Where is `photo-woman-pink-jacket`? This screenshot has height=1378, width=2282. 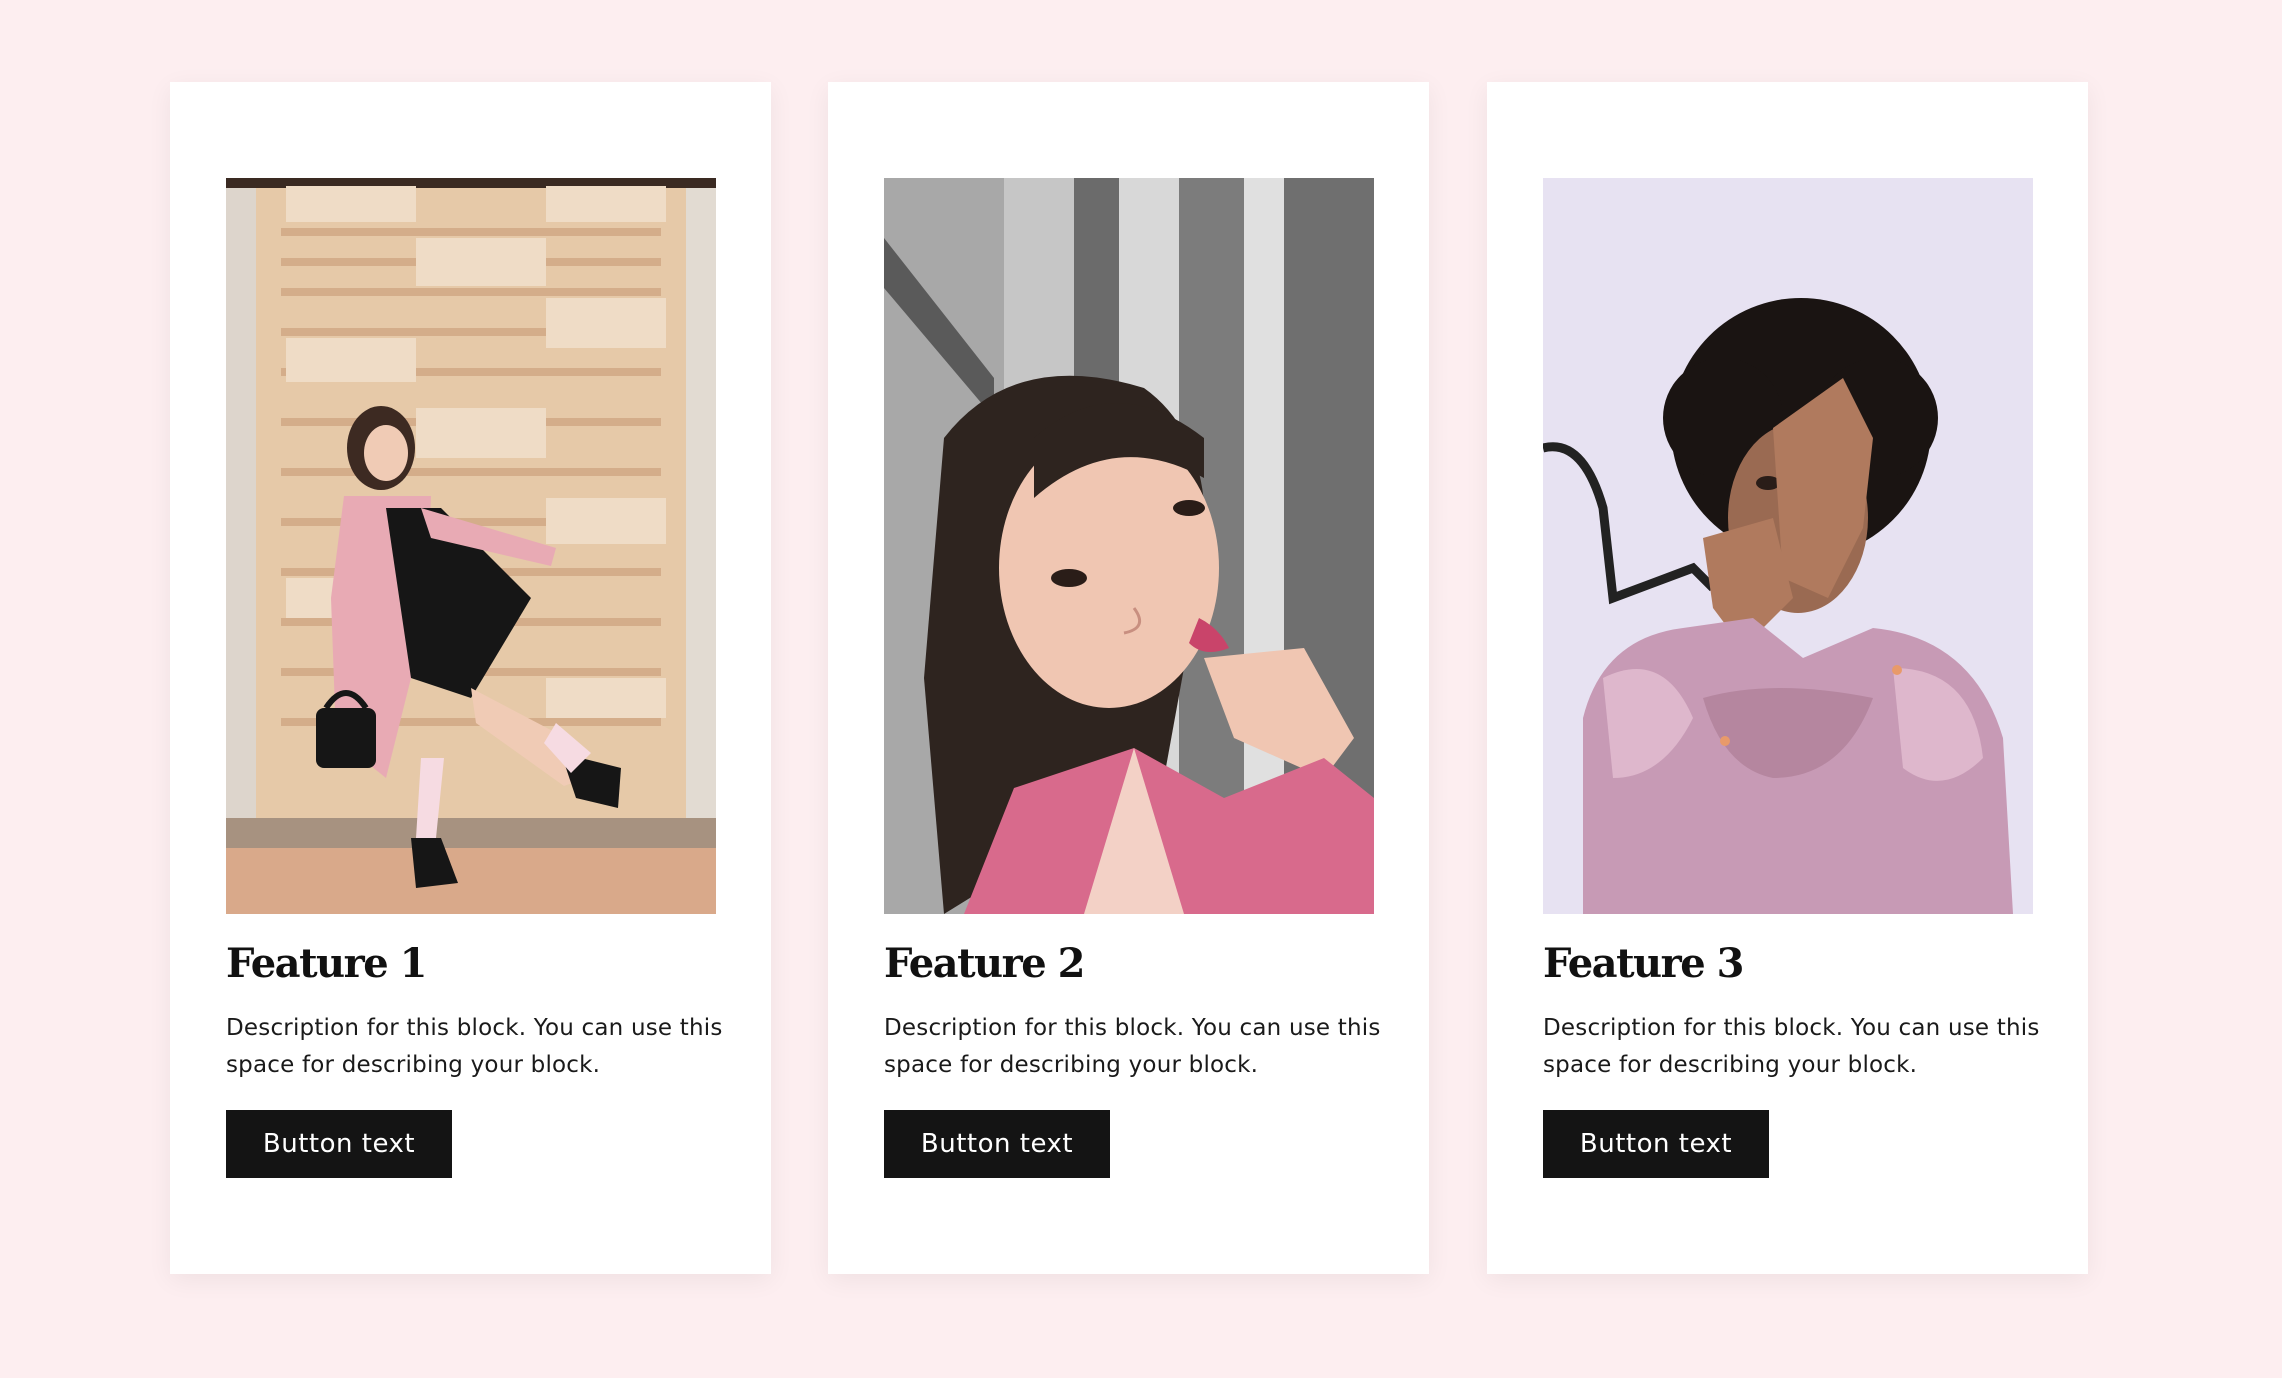
photo-woman-pink-jacket is located at coordinates (1129, 546).